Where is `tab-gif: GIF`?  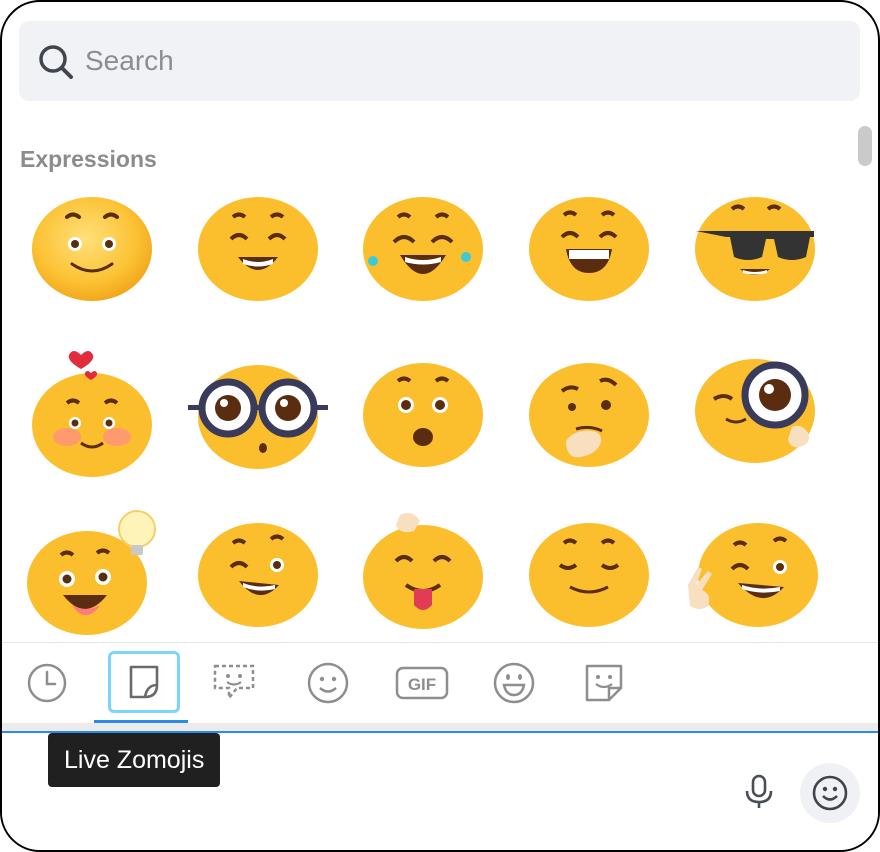
tab-gif: GIF is located at coordinates (422, 683).